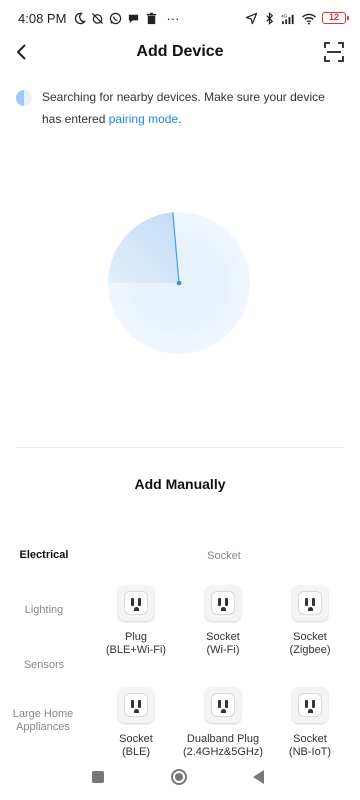  I want to click on signal-icon: 4G, so click(287, 18).